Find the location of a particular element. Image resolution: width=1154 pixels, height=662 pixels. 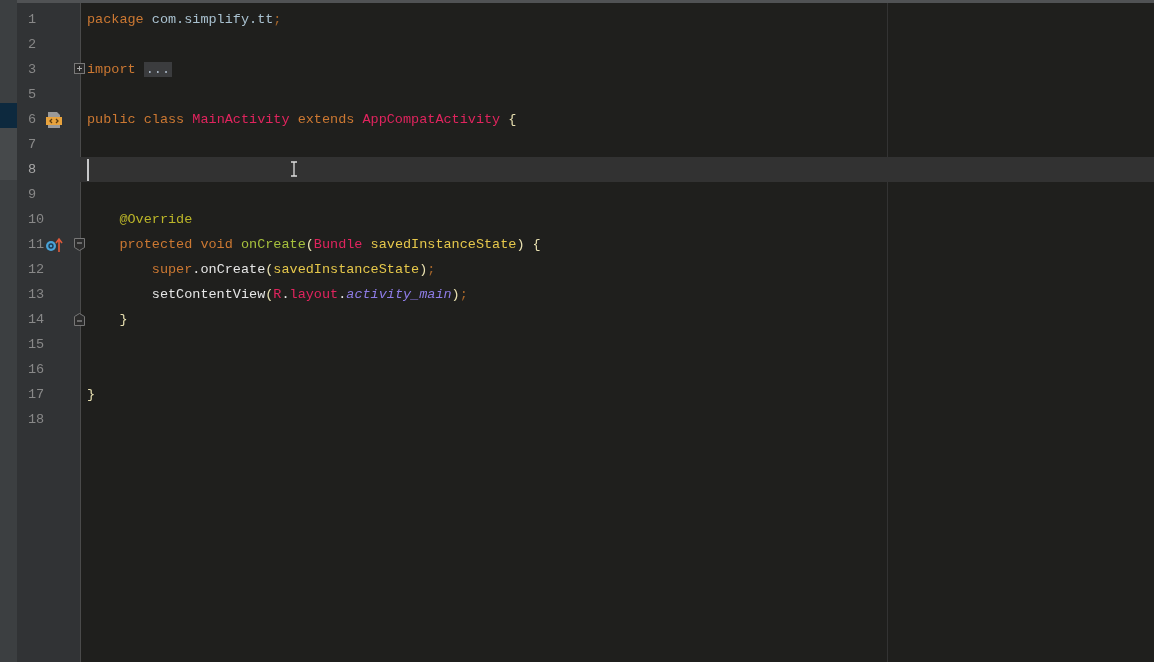

line-number: 9 is located at coordinates (32, 194).